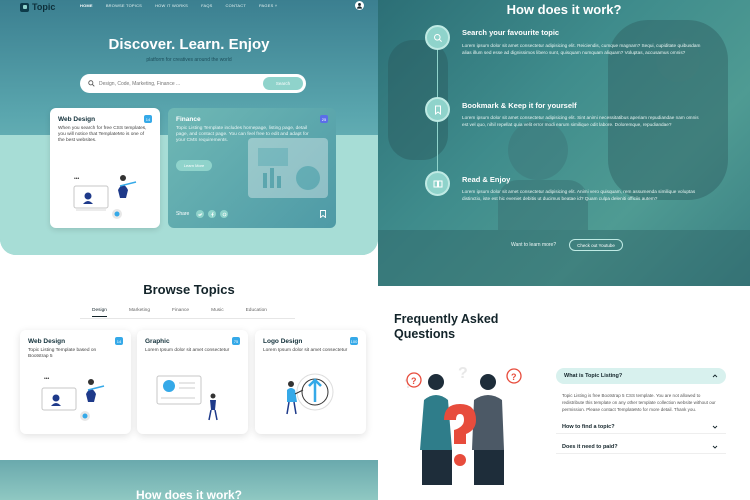 The height and width of the screenshot is (500, 750). What do you see at coordinates (324, 119) in the screenshot?
I see `count-badge: 25` at bounding box center [324, 119].